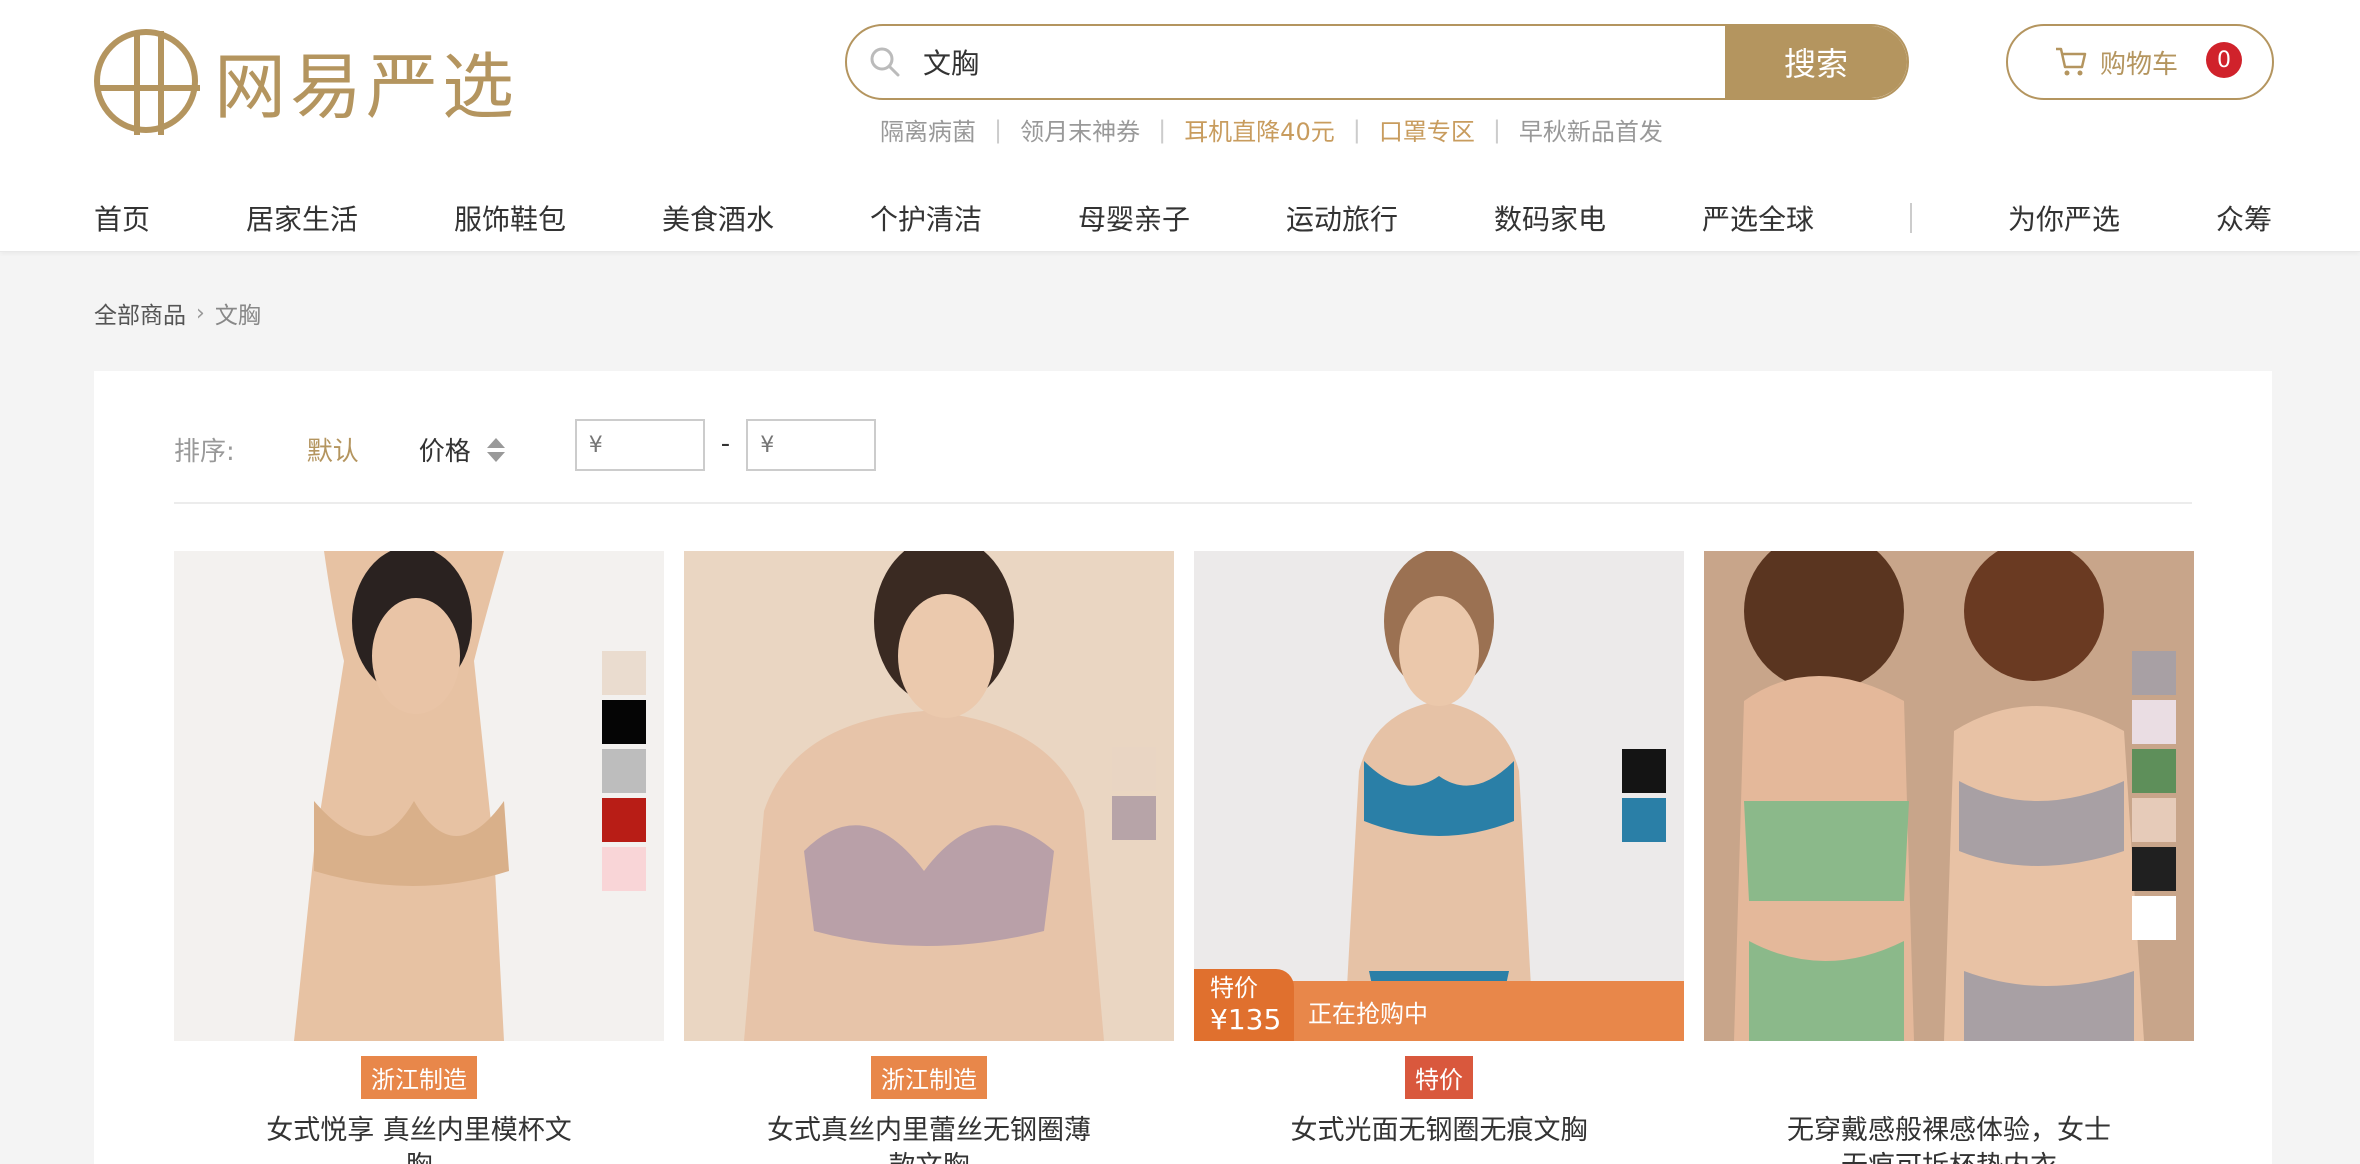  I want to click on product-card: 浙江制造 女式真丝内里蕾丝无钢圈薄款文胸, so click(929, 857).